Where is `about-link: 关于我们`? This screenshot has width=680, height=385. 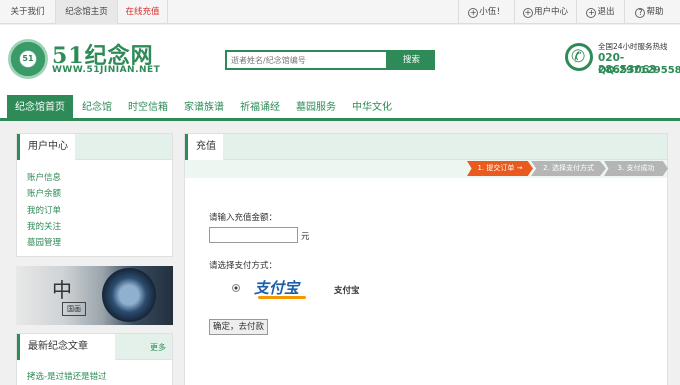 about-link: 关于我们 is located at coordinates (28, 12).